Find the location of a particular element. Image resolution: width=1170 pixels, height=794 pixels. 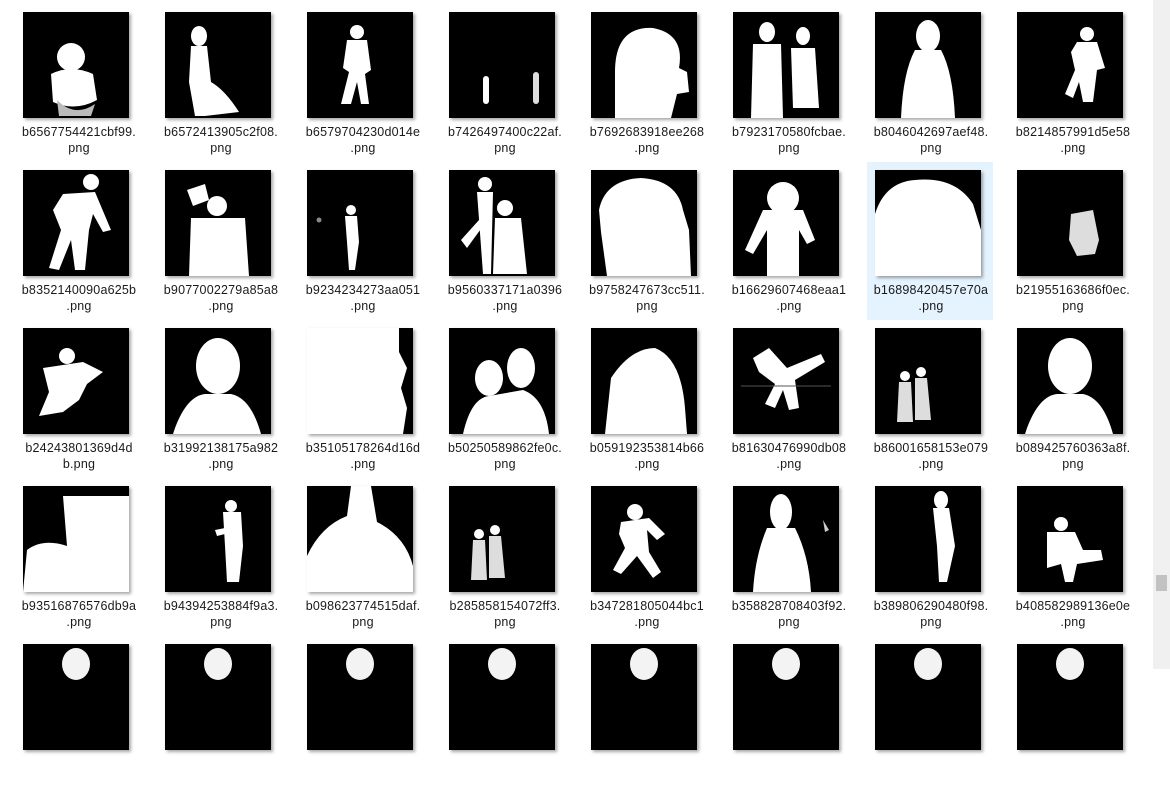

file-name-line-1: b9234234273aa051 is located at coordinates (363, 290).